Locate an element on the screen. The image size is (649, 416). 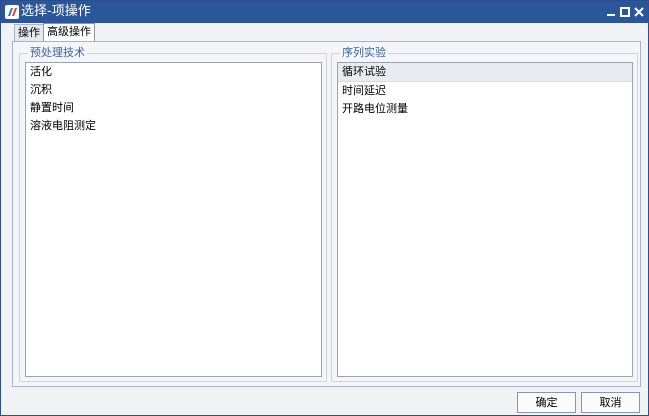
cancel-button: 取消 is located at coordinates (610, 402).